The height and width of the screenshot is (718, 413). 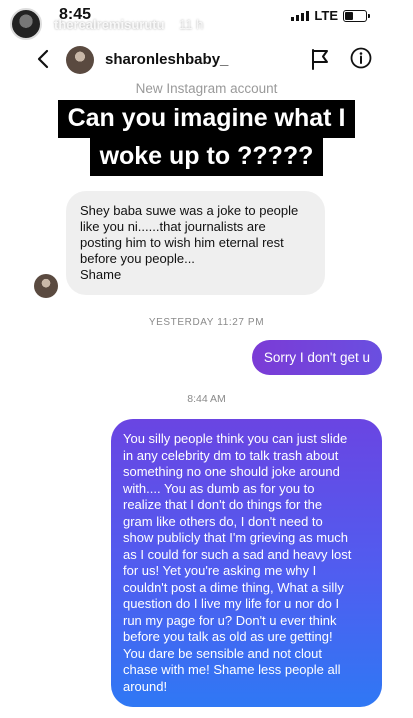 I want to click on outgoing-message: Sorry I don't get u, so click(x=316, y=357).